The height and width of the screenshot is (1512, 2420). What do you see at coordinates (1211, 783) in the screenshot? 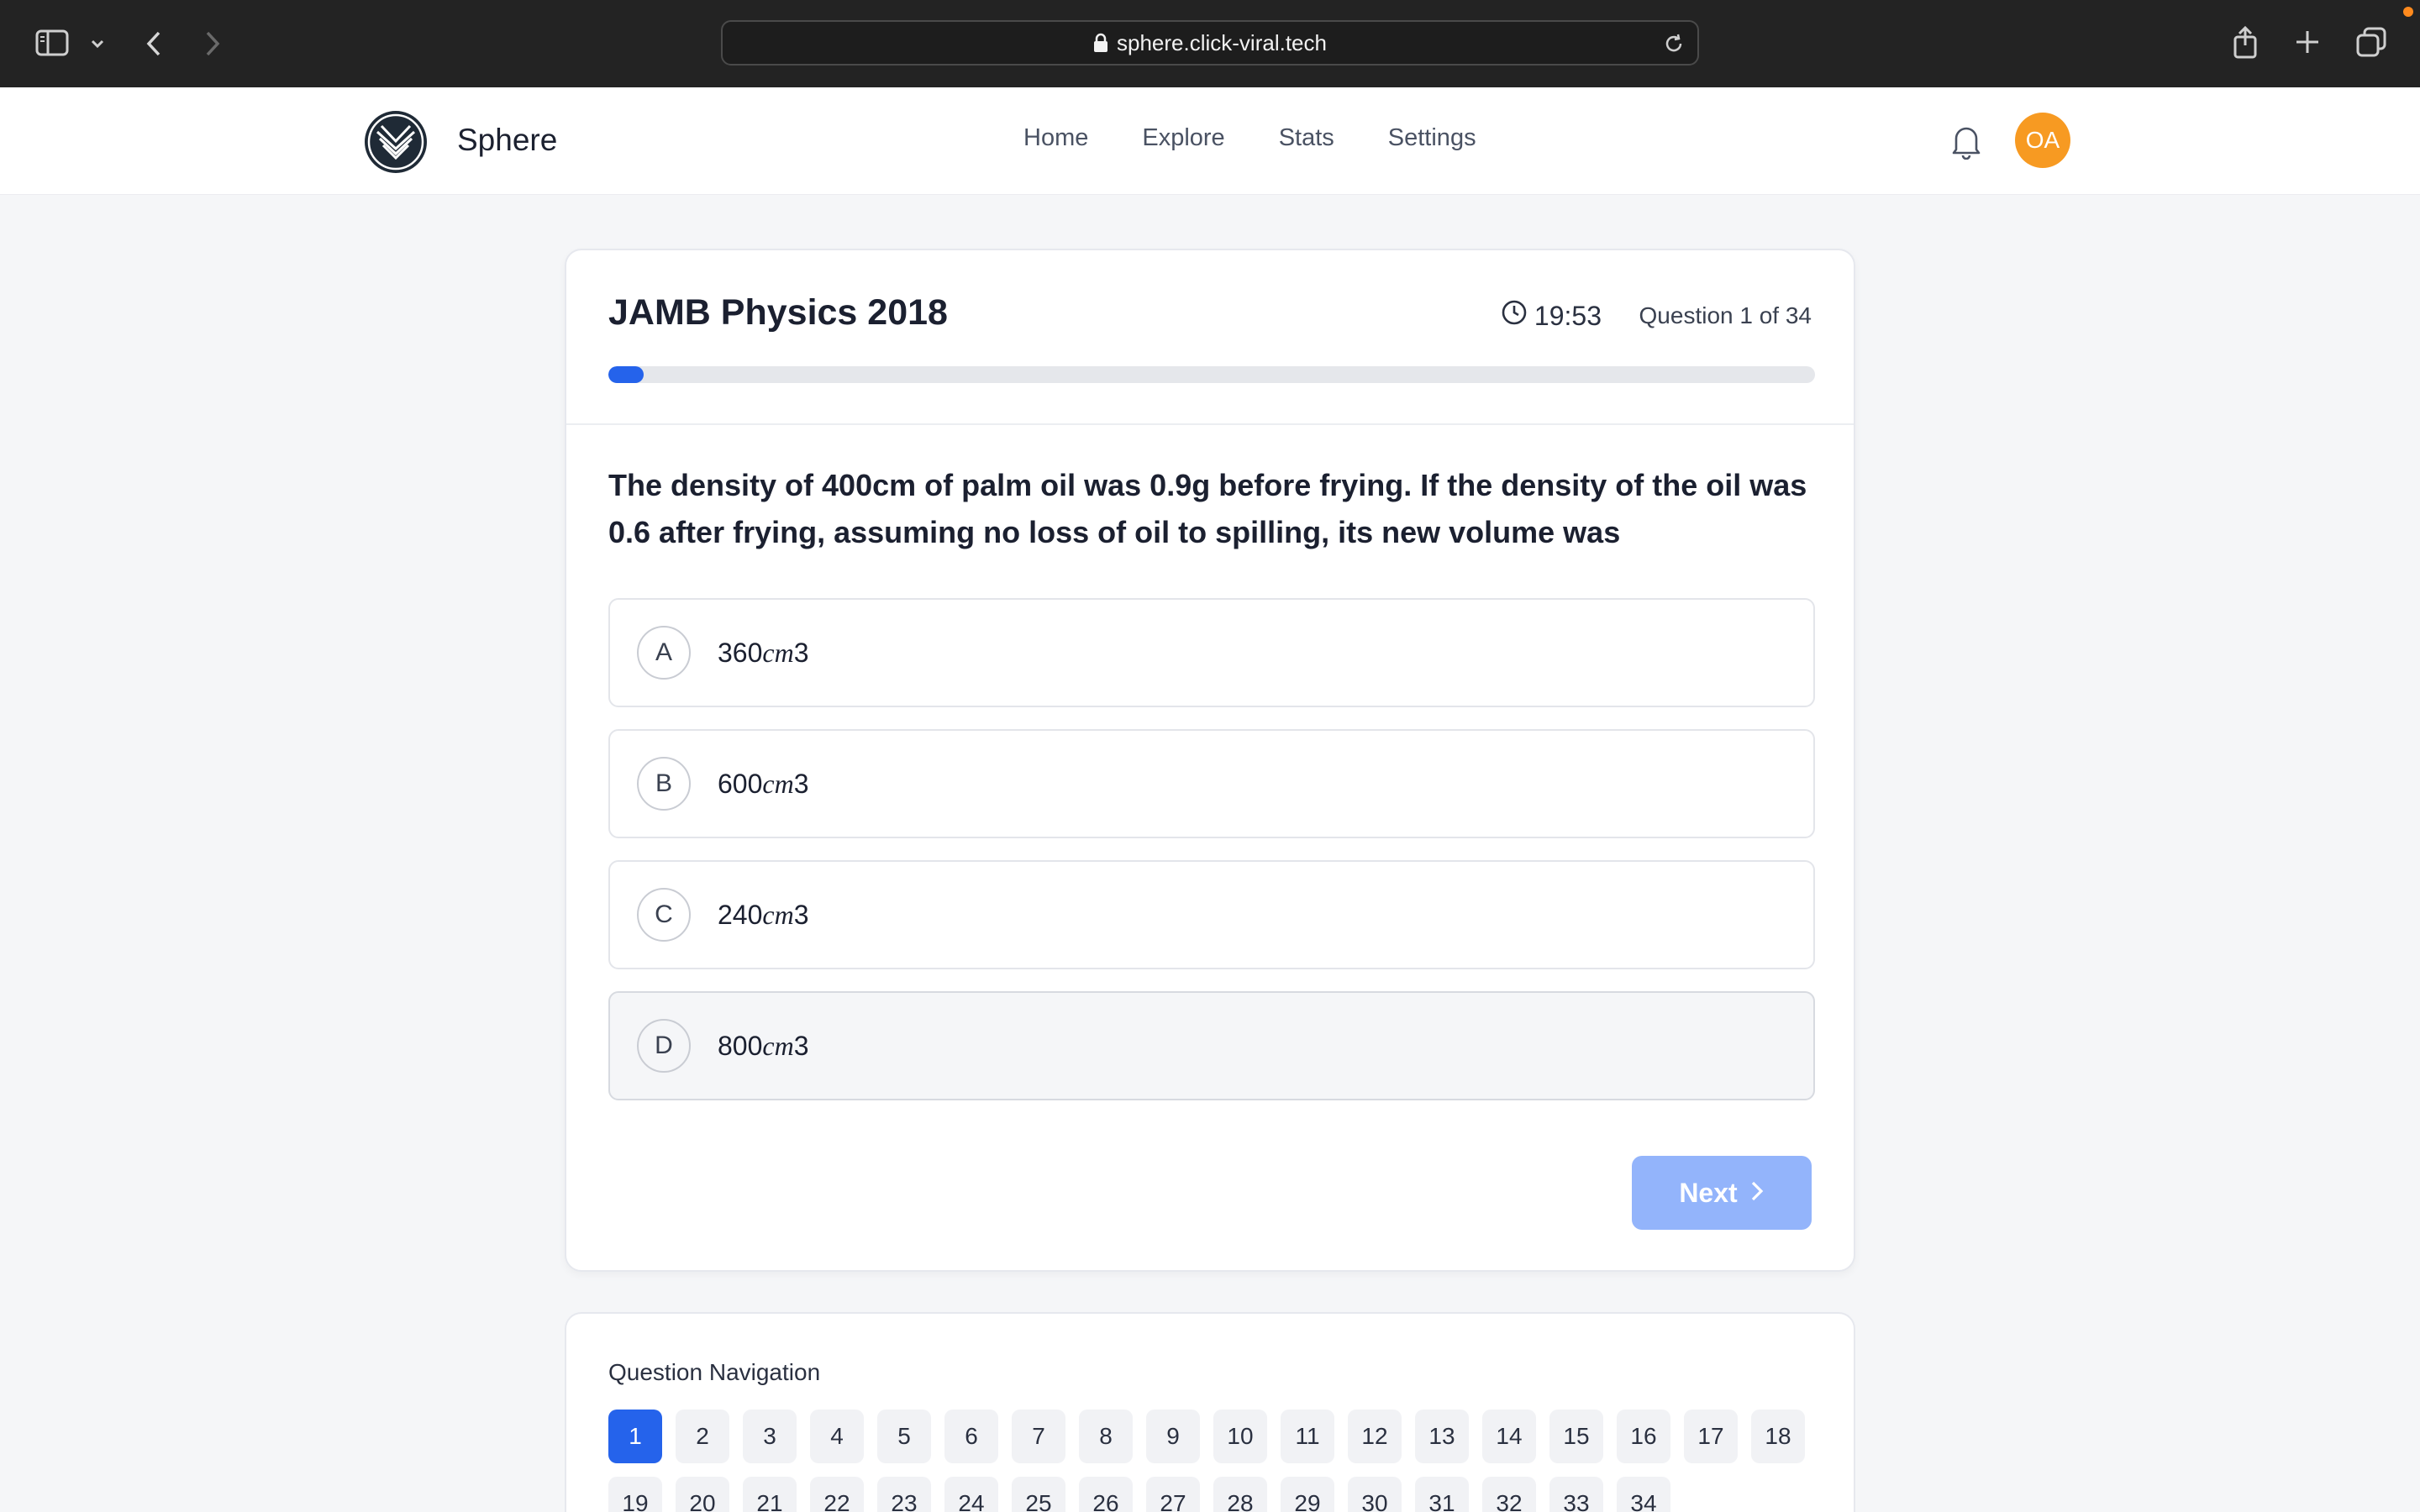
I see `option-b: B 600cm3` at bounding box center [1211, 783].